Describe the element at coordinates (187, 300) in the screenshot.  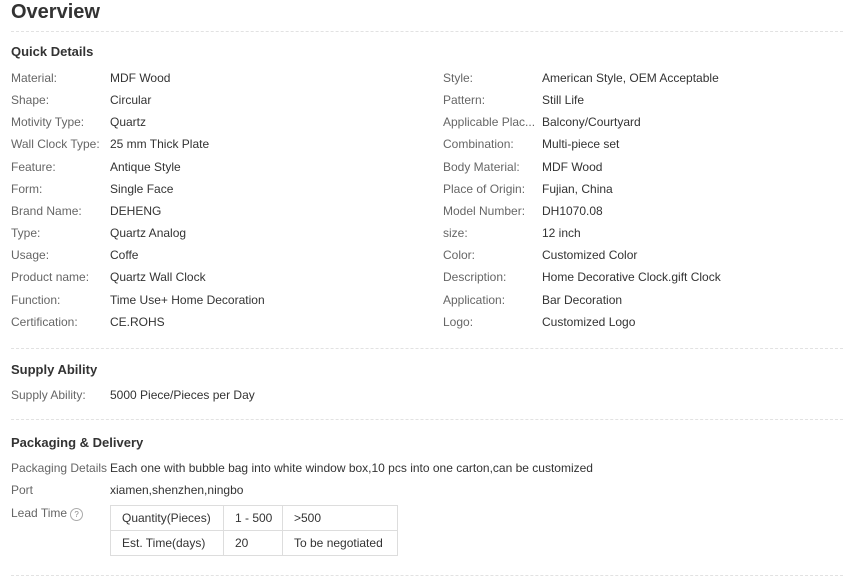
I see `detail-value: Time Use+ Home Decoration` at that location.